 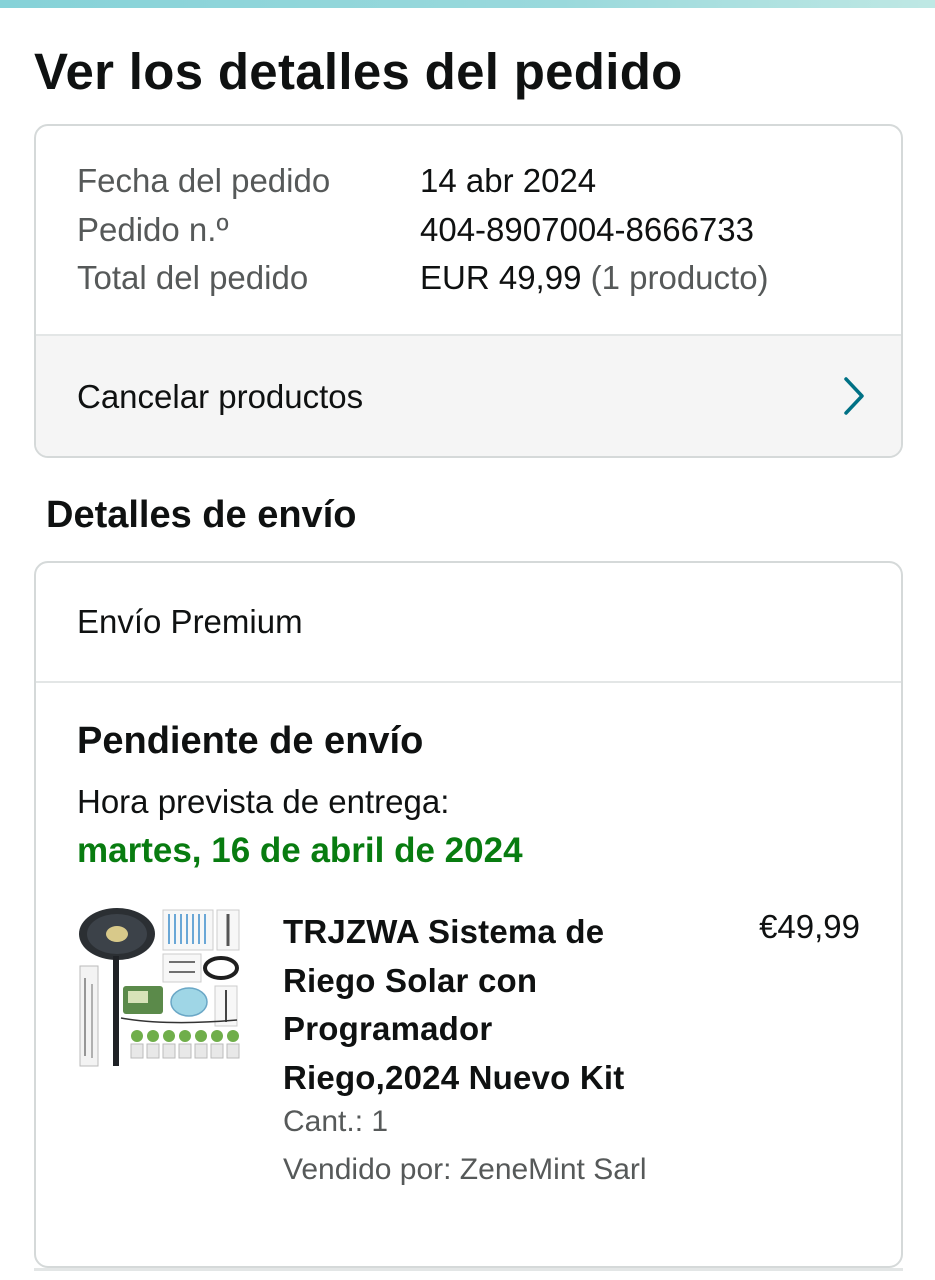 What do you see at coordinates (153, 229) in the screenshot?
I see `order-number-label: Pedido n.º` at bounding box center [153, 229].